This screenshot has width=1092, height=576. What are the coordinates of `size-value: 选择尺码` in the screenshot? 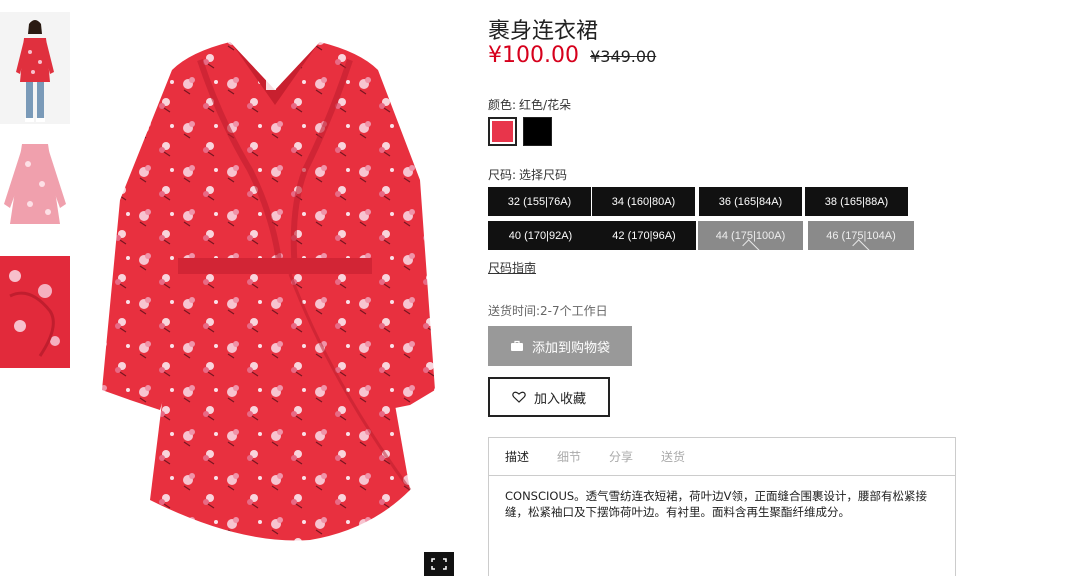 It's located at (543, 175).